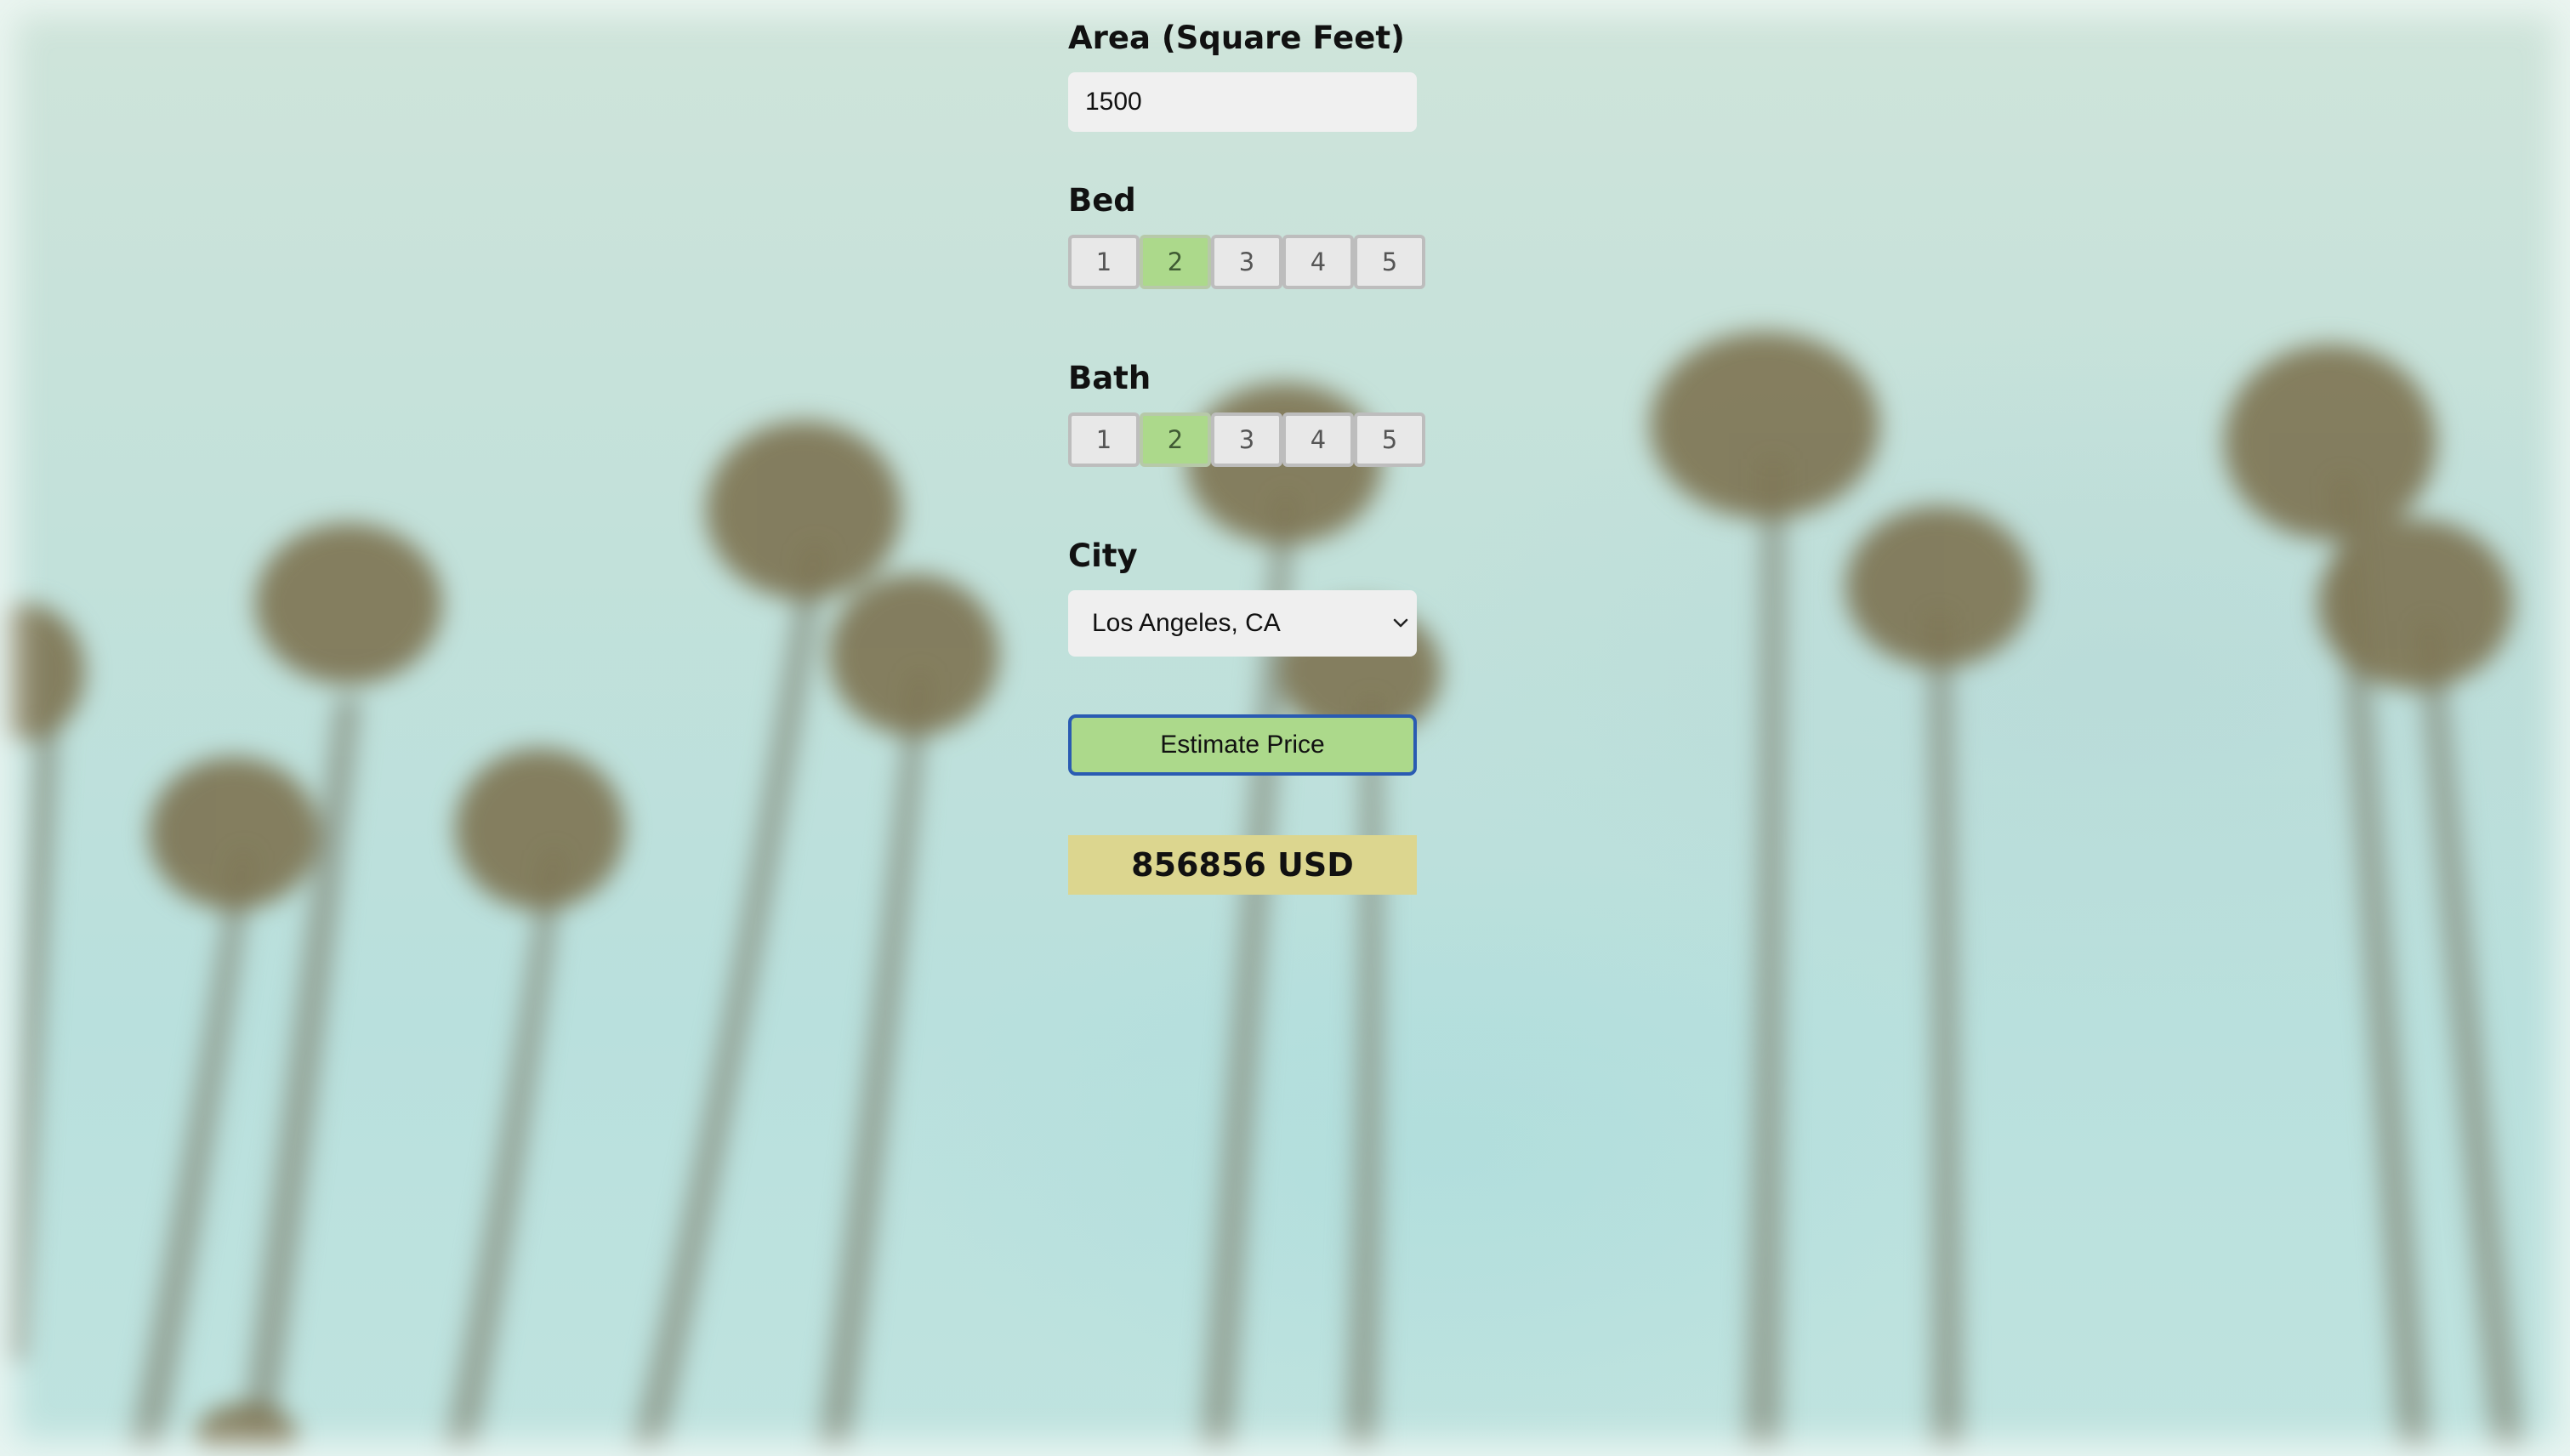 This screenshot has height=1456, width=2570. What do you see at coordinates (1389, 439) in the screenshot?
I see `bath-option-5: 5` at bounding box center [1389, 439].